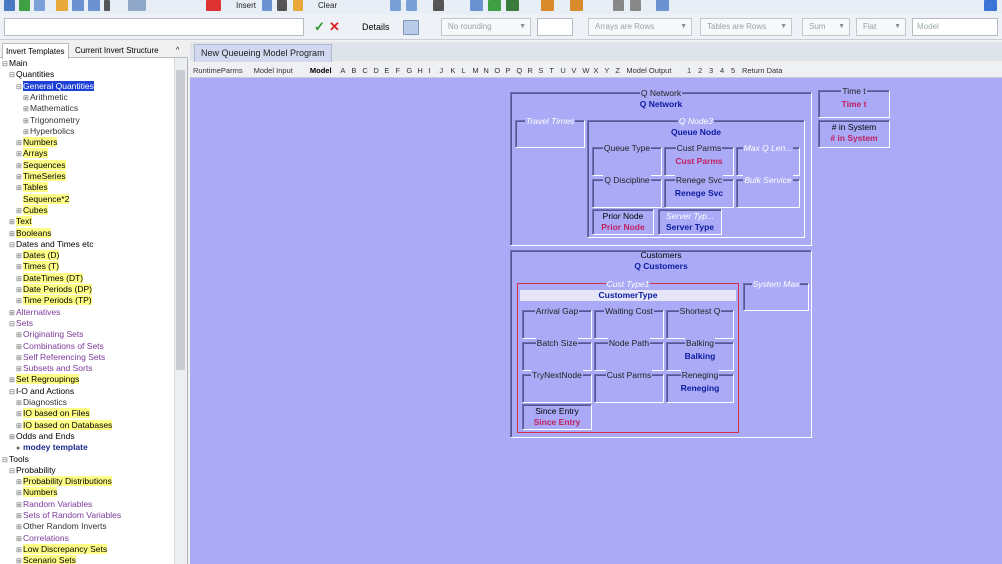 The height and width of the screenshot is (564, 1002). I want to click on sheet-tab: U, so click(562, 70).